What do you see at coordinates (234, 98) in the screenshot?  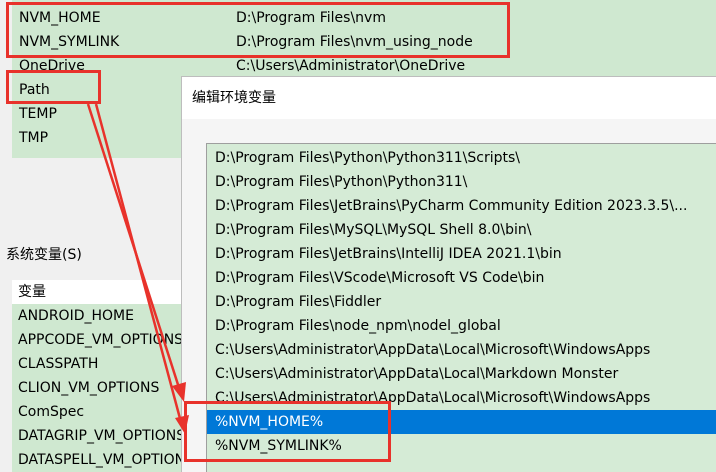 I see `dialog-title: 编辑环境变量` at bounding box center [234, 98].